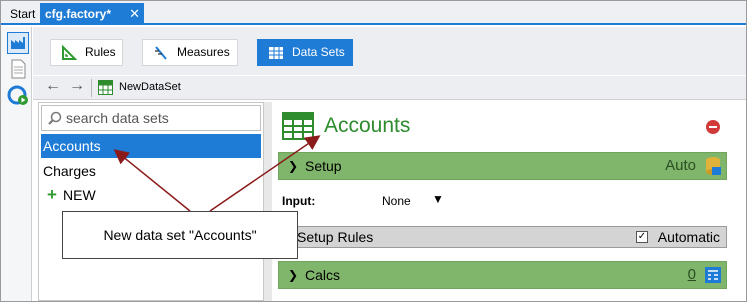 This screenshot has width=747, height=302. I want to click on calcs-section-header: ❯ Calcs 0, so click(502, 275).